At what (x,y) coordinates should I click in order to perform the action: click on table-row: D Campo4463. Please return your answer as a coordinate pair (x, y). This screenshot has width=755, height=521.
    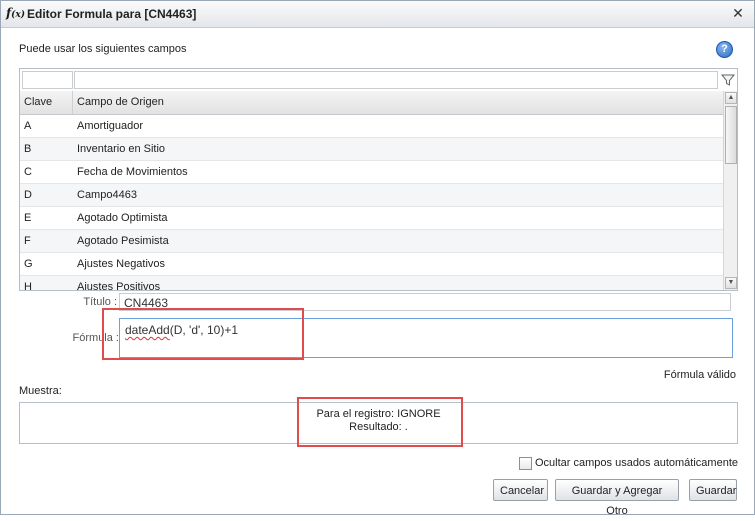
    Looking at the image, I should click on (371, 195).